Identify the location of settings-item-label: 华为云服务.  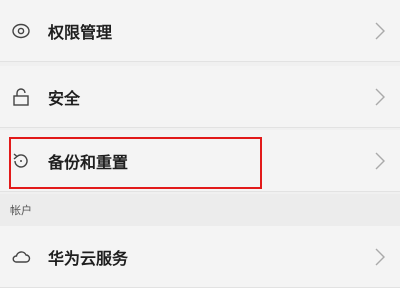
(88, 258).